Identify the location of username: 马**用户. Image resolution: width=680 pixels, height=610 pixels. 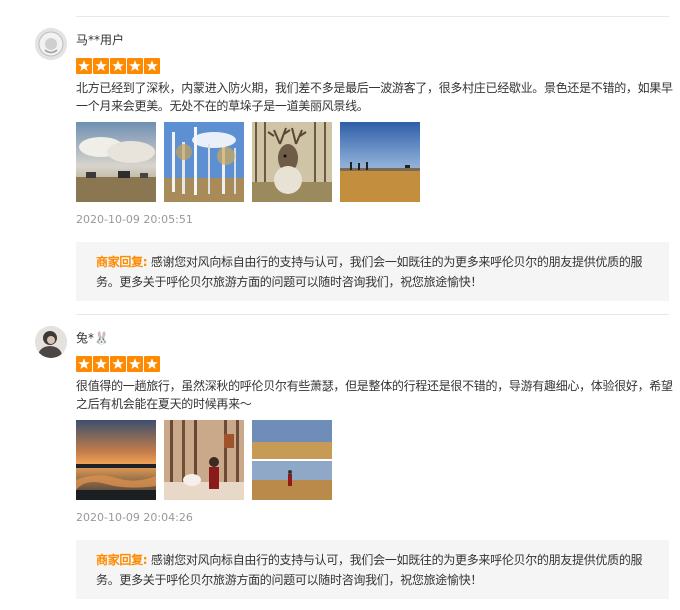
(100, 40).